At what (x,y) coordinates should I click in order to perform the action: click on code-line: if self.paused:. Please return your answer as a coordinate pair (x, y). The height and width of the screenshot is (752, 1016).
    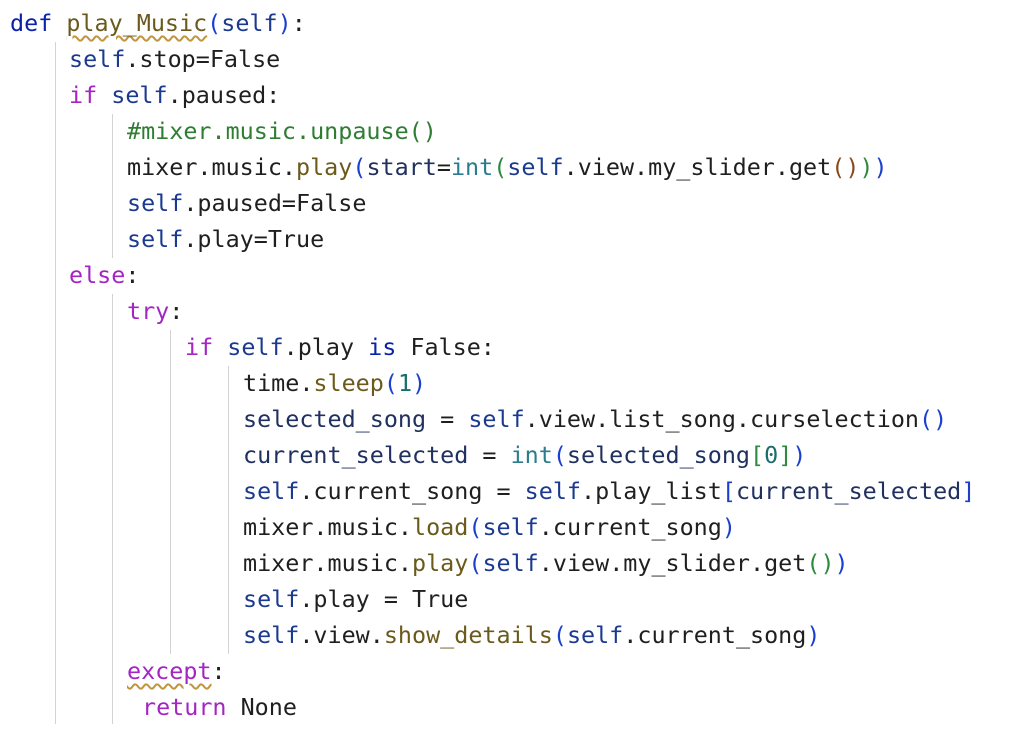
    Looking at the image, I should click on (174, 95).